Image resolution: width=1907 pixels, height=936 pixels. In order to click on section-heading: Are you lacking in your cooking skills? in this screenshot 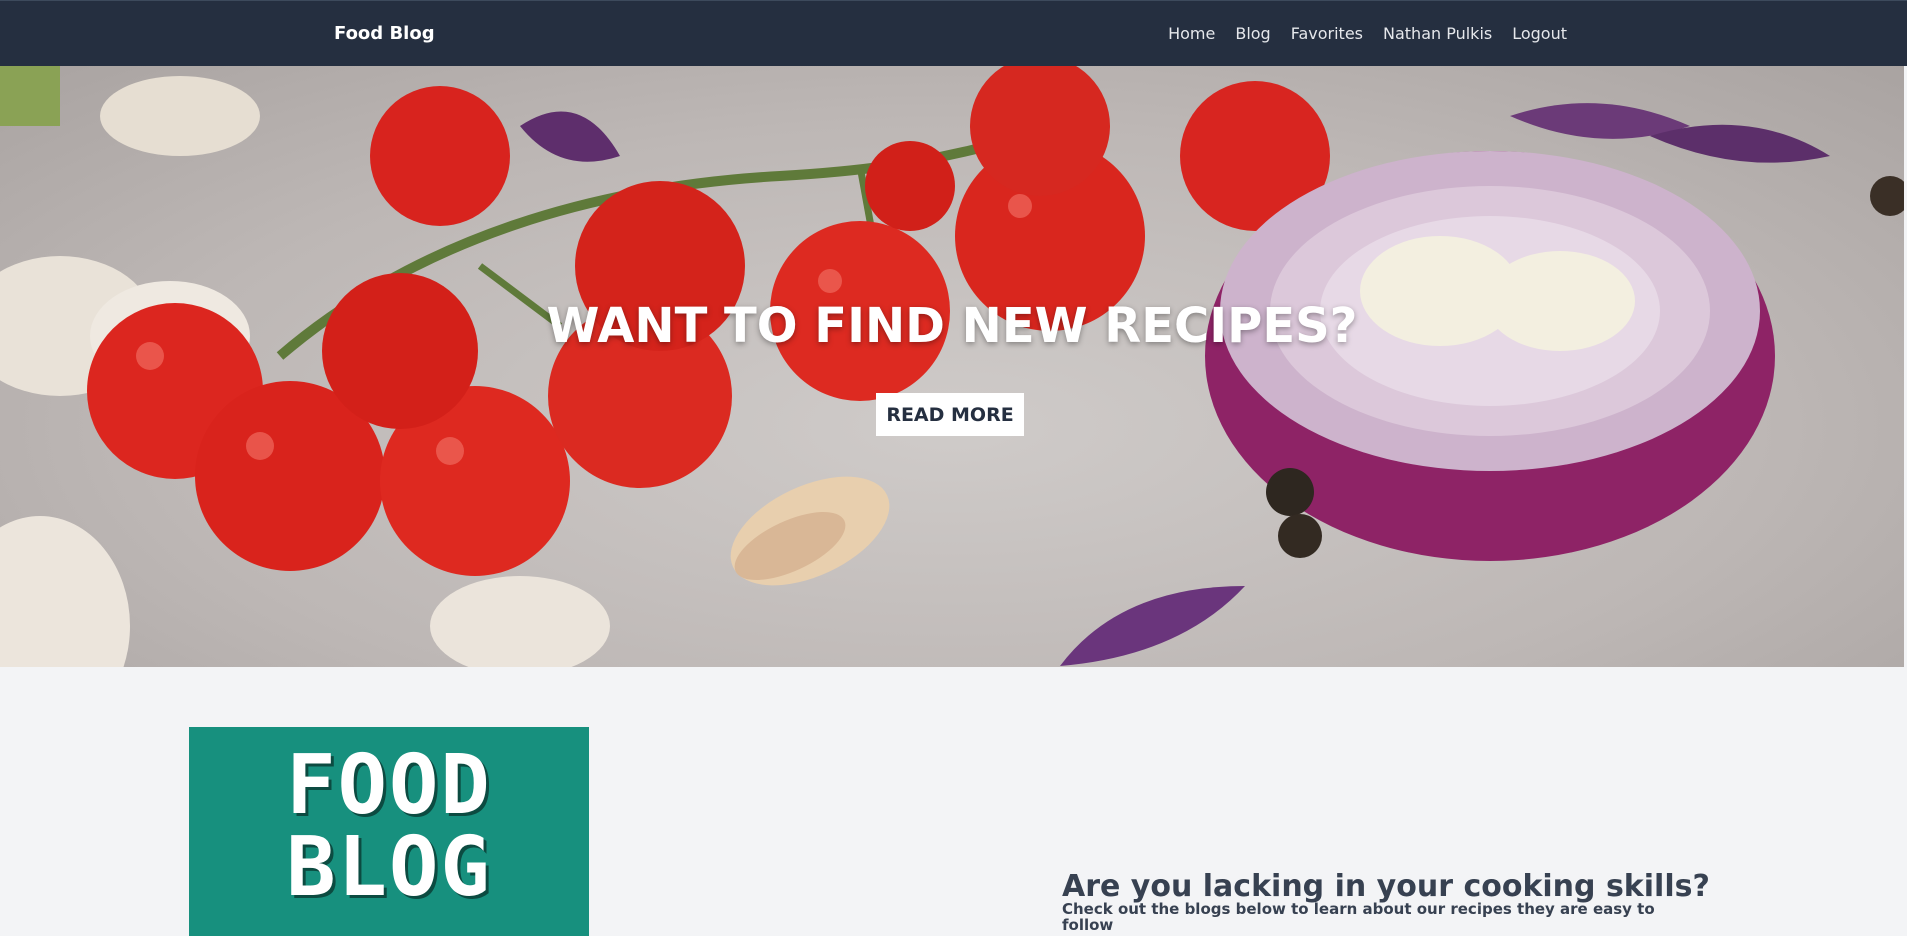, I will do `click(1386, 886)`.